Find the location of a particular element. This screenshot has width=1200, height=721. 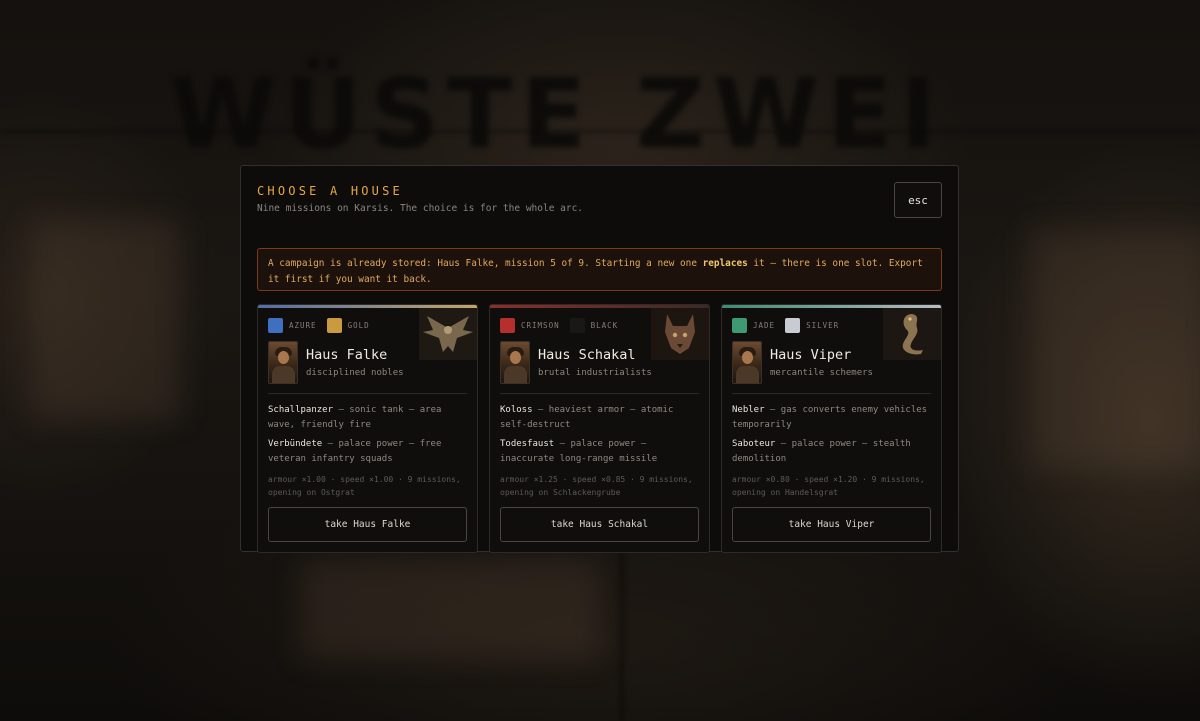

color-swatch-gold is located at coordinates (334, 325).